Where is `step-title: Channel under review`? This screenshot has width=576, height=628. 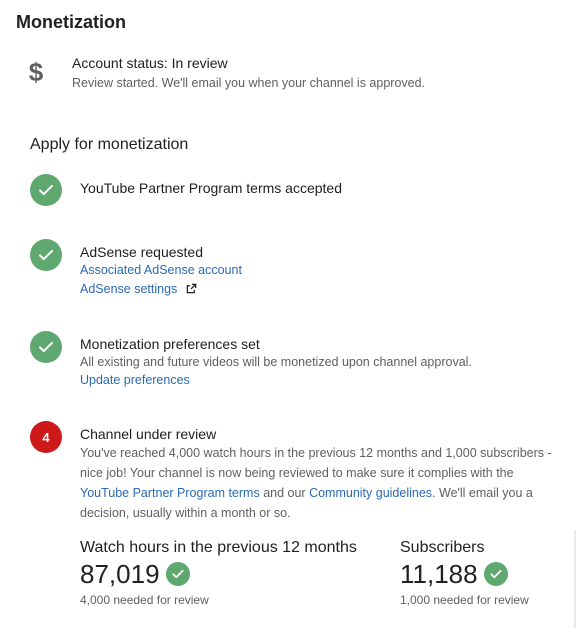 step-title: Channel under review is located at coordinates (148, 434).